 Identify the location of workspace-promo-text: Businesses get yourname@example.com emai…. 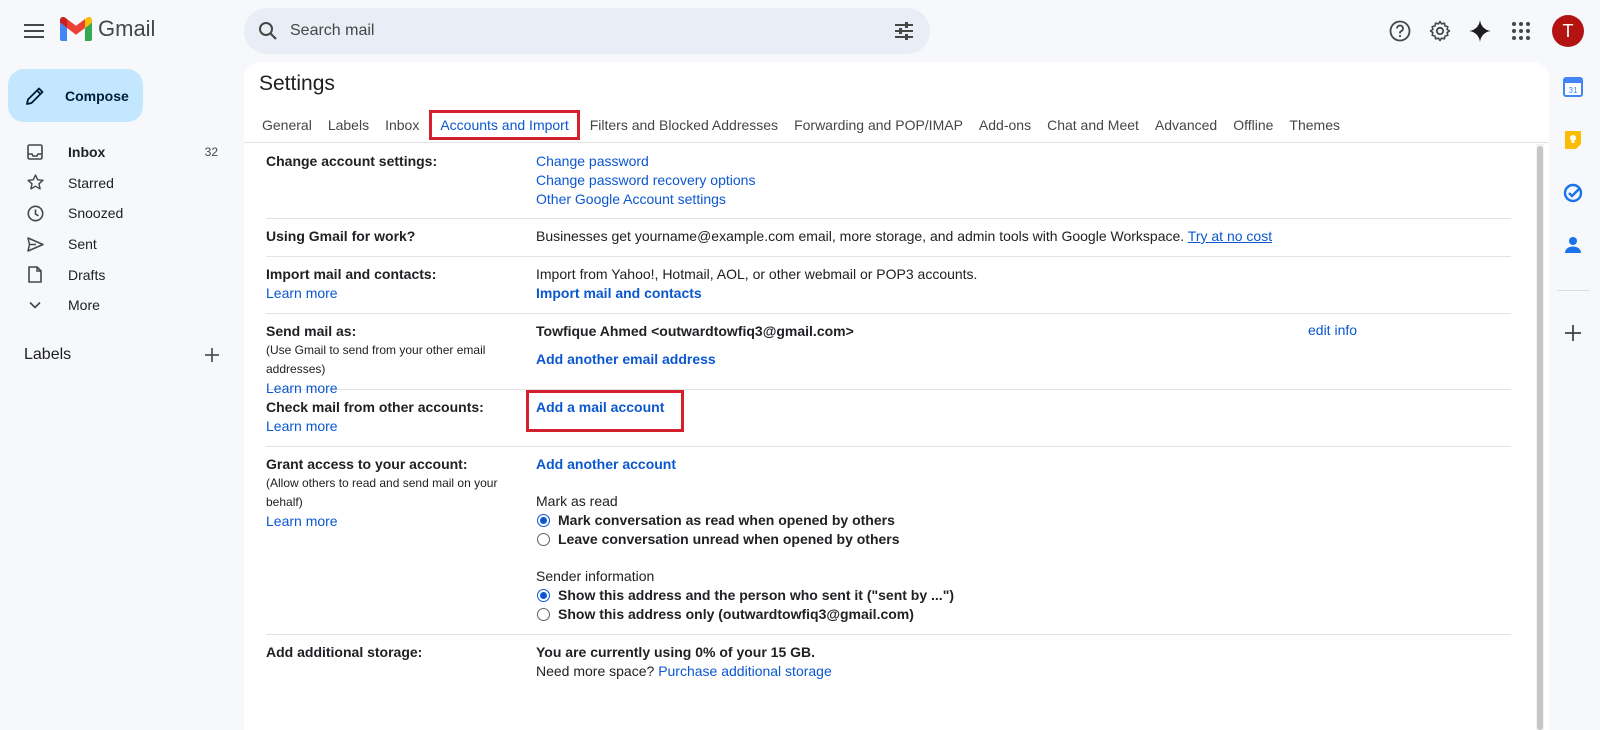
(860, 236).